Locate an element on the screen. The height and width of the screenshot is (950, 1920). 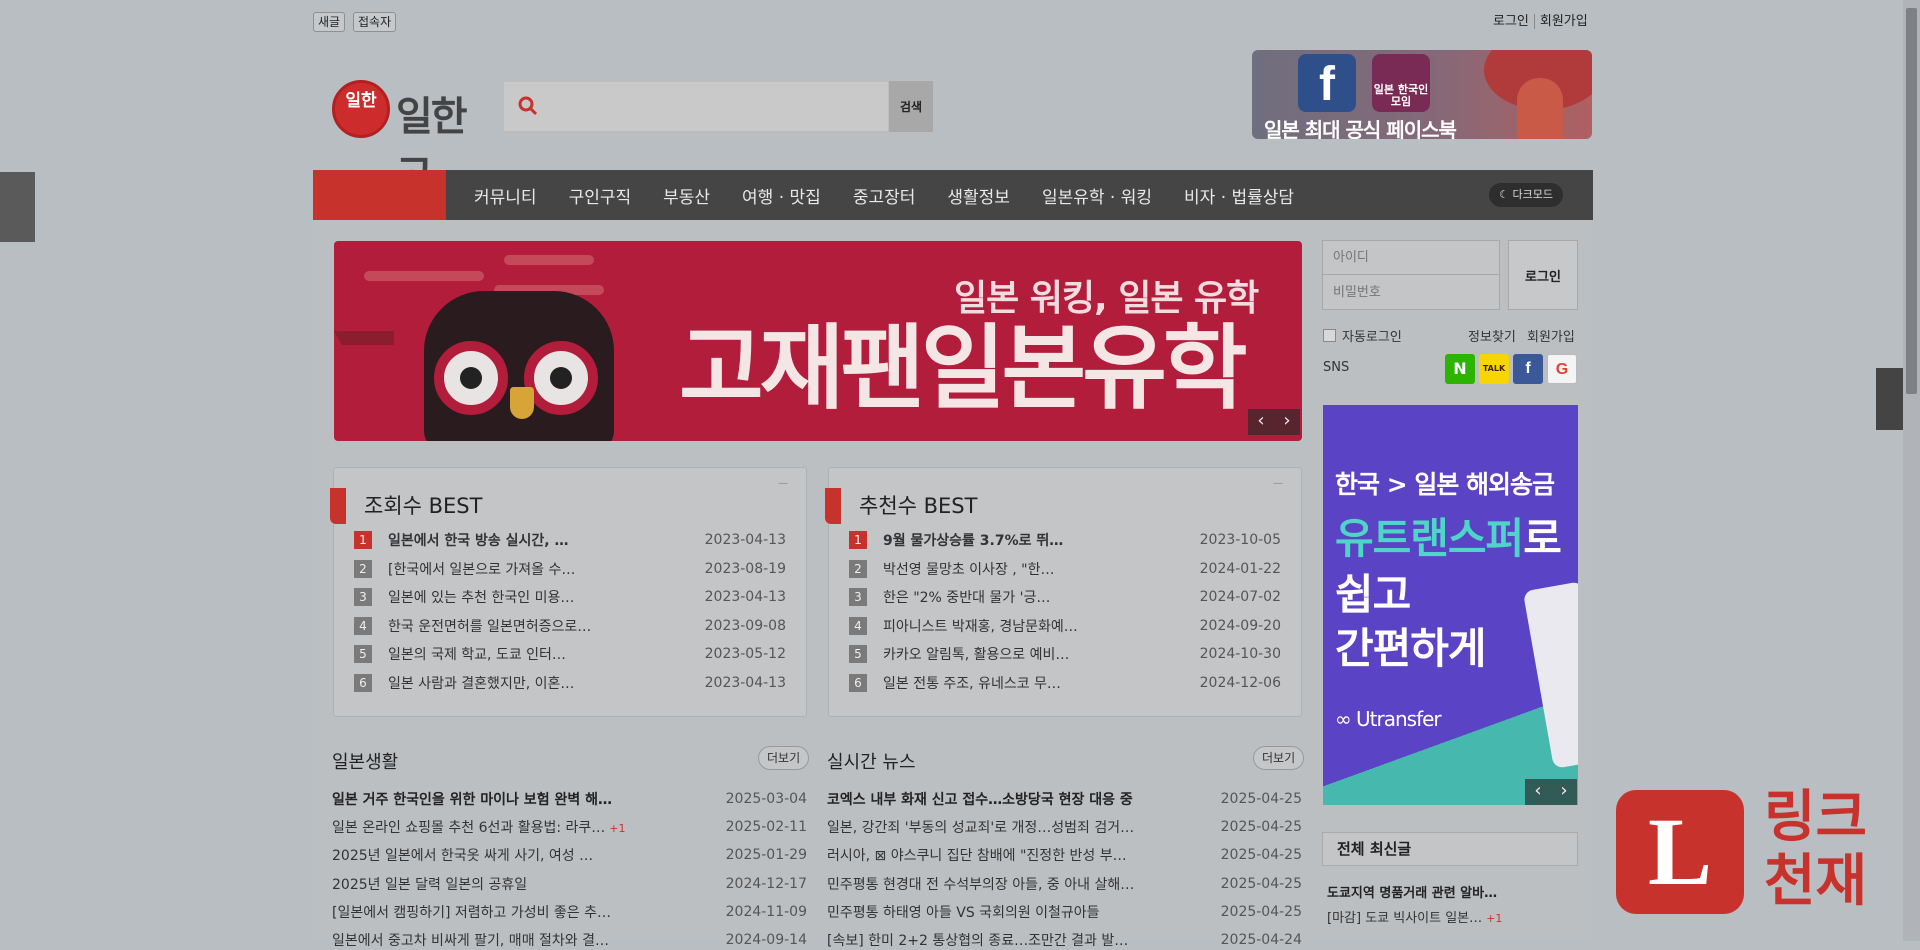
rank-item: 6 일본 전통 주조, 유네스코 무… 2024-12-06 is located at coordinates (1065, 683).